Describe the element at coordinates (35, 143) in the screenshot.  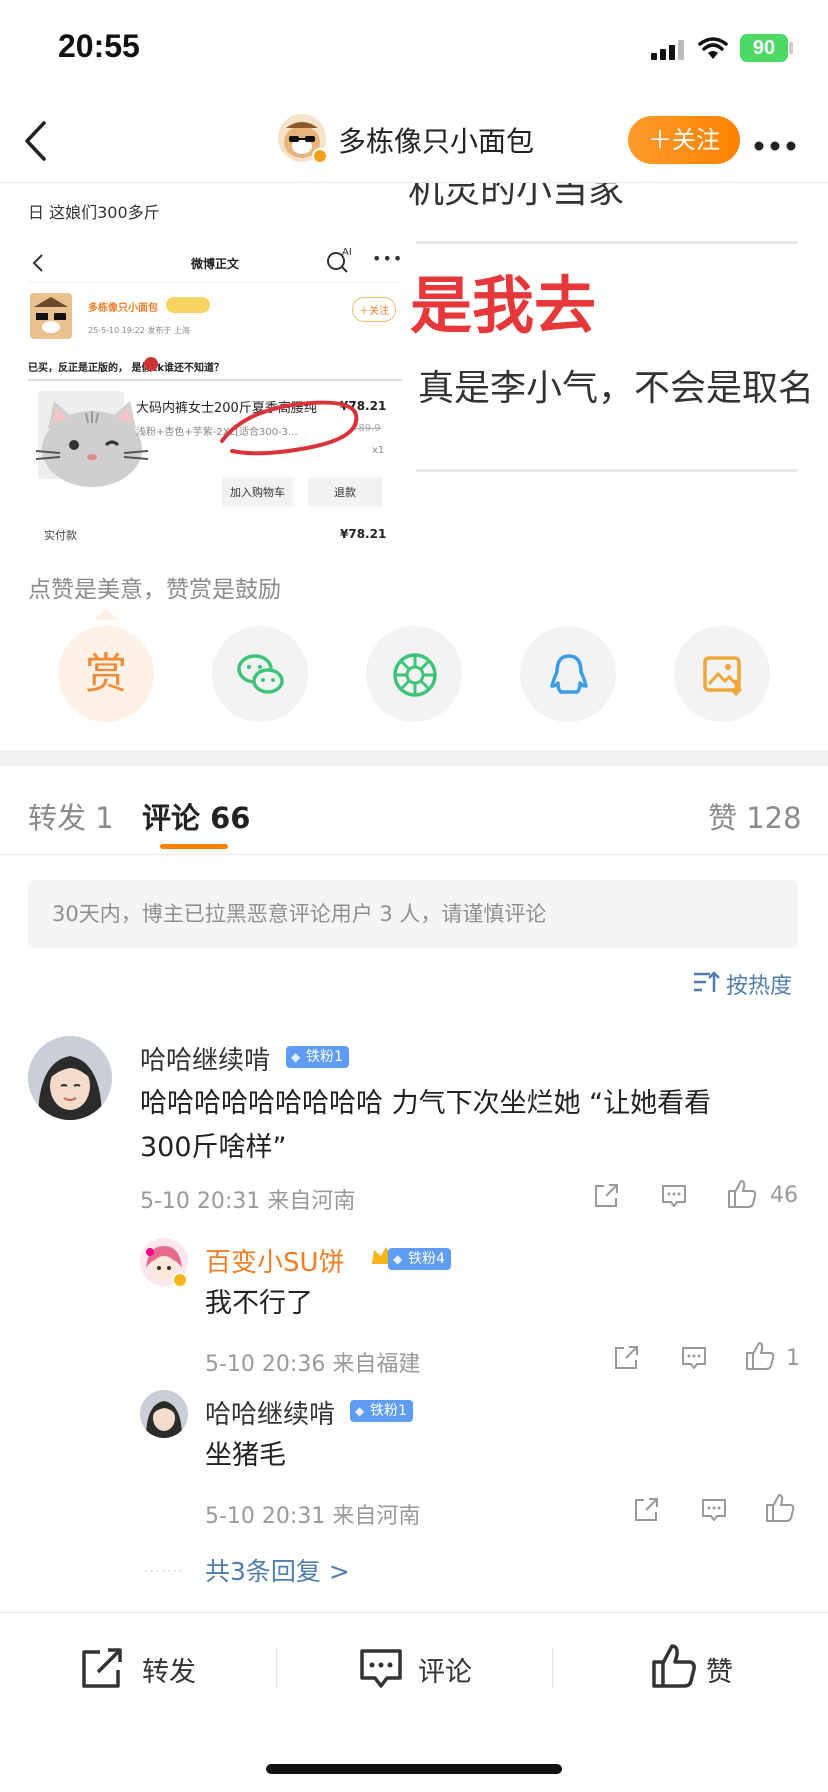
I see `back-icon` at that location.